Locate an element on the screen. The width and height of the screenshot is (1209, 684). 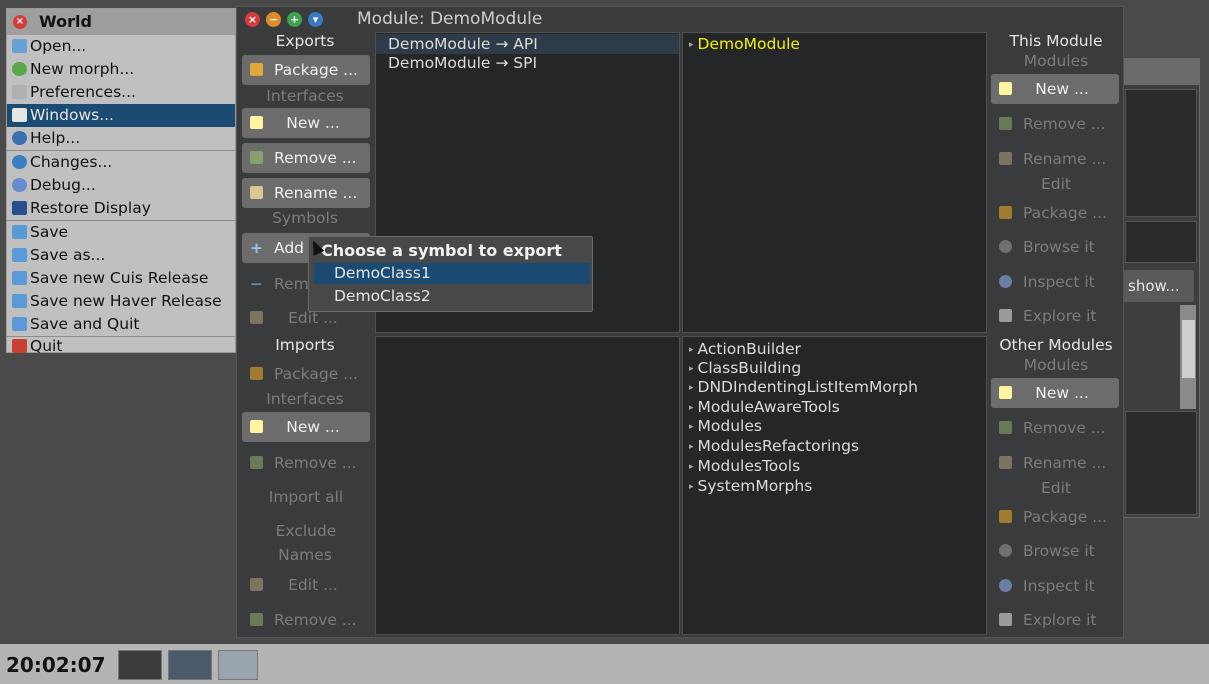
background-window-titlebar is located at coordinates (1159, 72).